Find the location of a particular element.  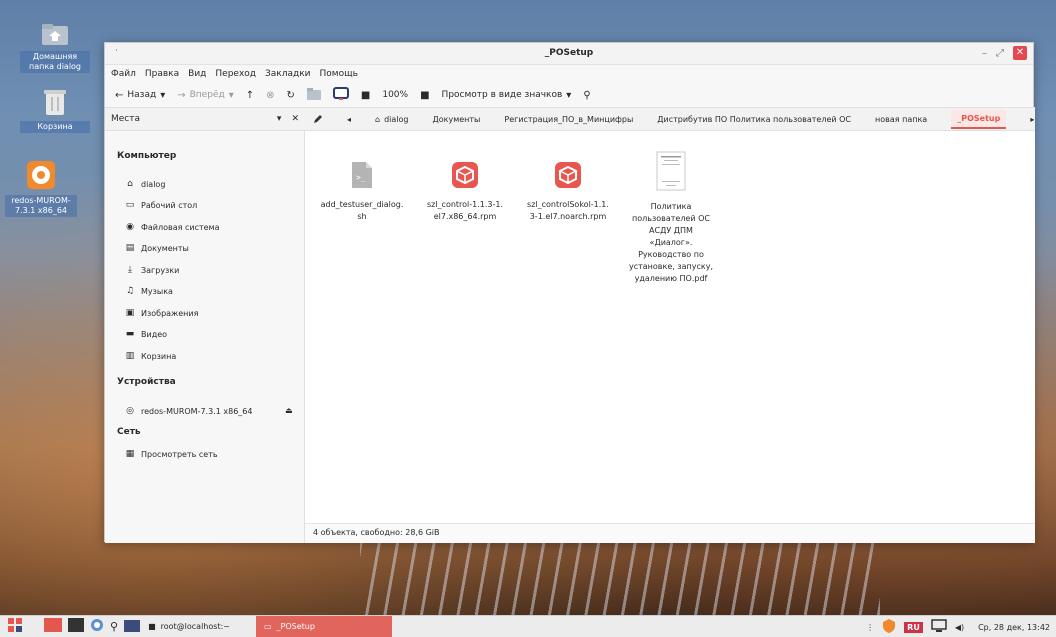

show-desktop-icon is located at coordinates (53, 626).